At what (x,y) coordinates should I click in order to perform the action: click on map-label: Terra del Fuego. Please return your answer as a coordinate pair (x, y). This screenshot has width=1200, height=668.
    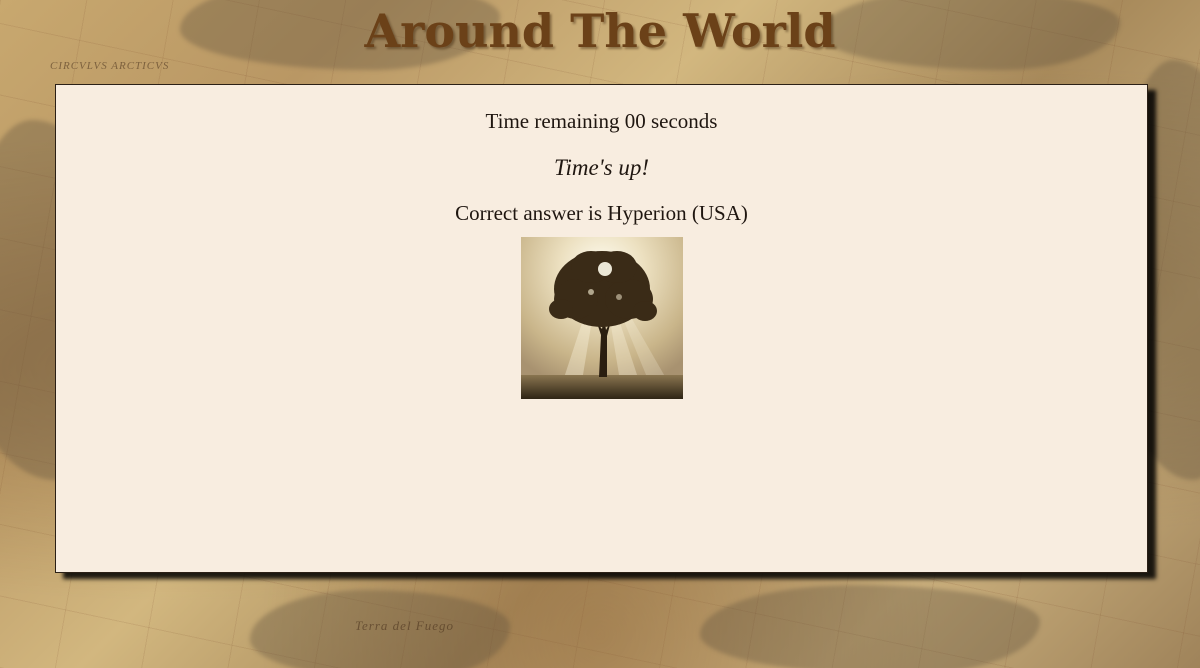
    Looking at the image, I should click on (405, 625).